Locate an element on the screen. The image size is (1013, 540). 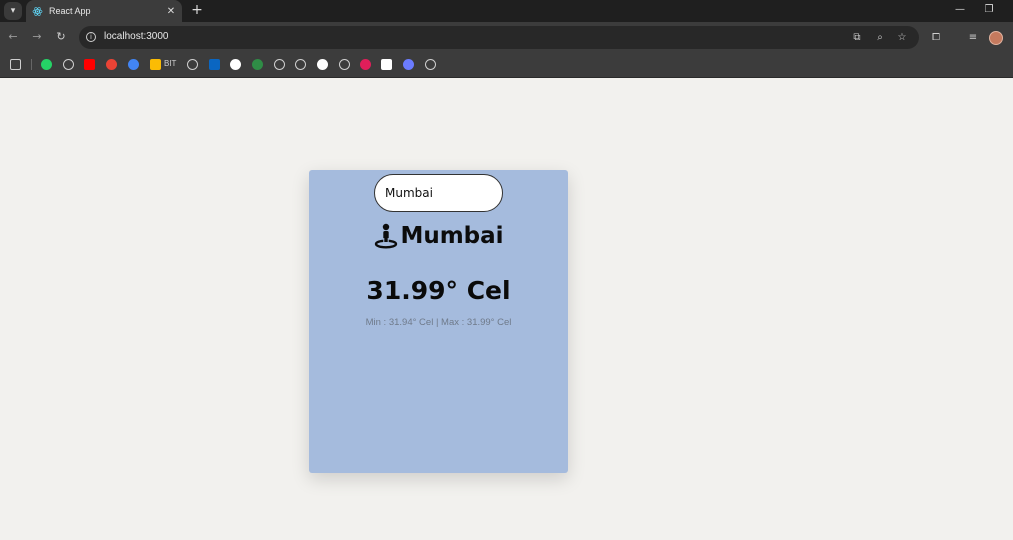
bookmarks-bar: BIT is located at coordinates (506, 65).